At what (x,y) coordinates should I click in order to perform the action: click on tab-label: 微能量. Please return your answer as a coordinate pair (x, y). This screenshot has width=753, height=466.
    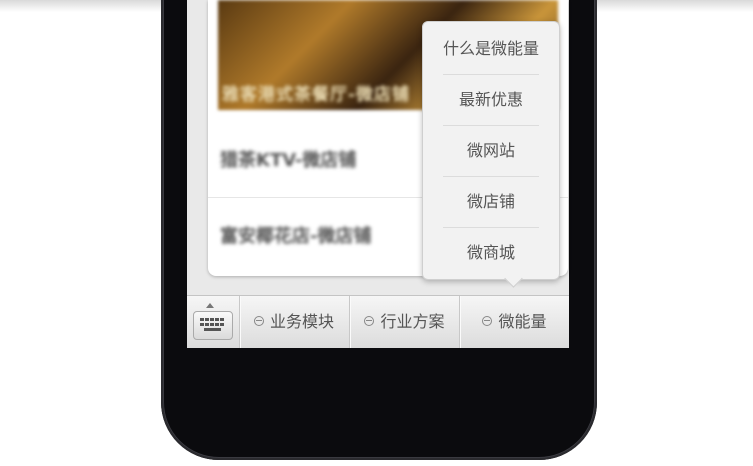
    Looking at the image, I should click on (522, 321).